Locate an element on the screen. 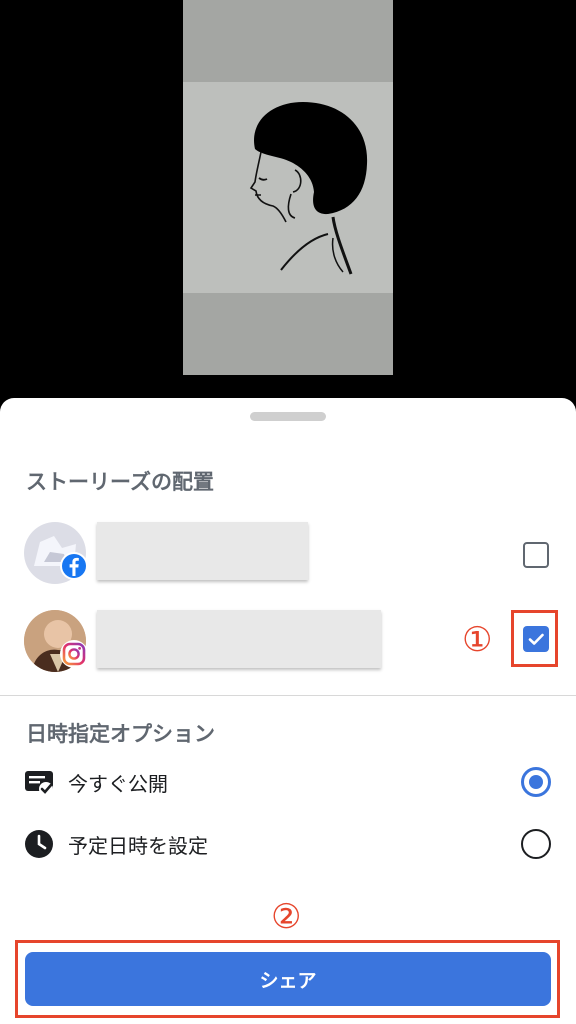 This screenshot has width=576, height=1024. account-row-facebook is located at coordinates (288, 555).